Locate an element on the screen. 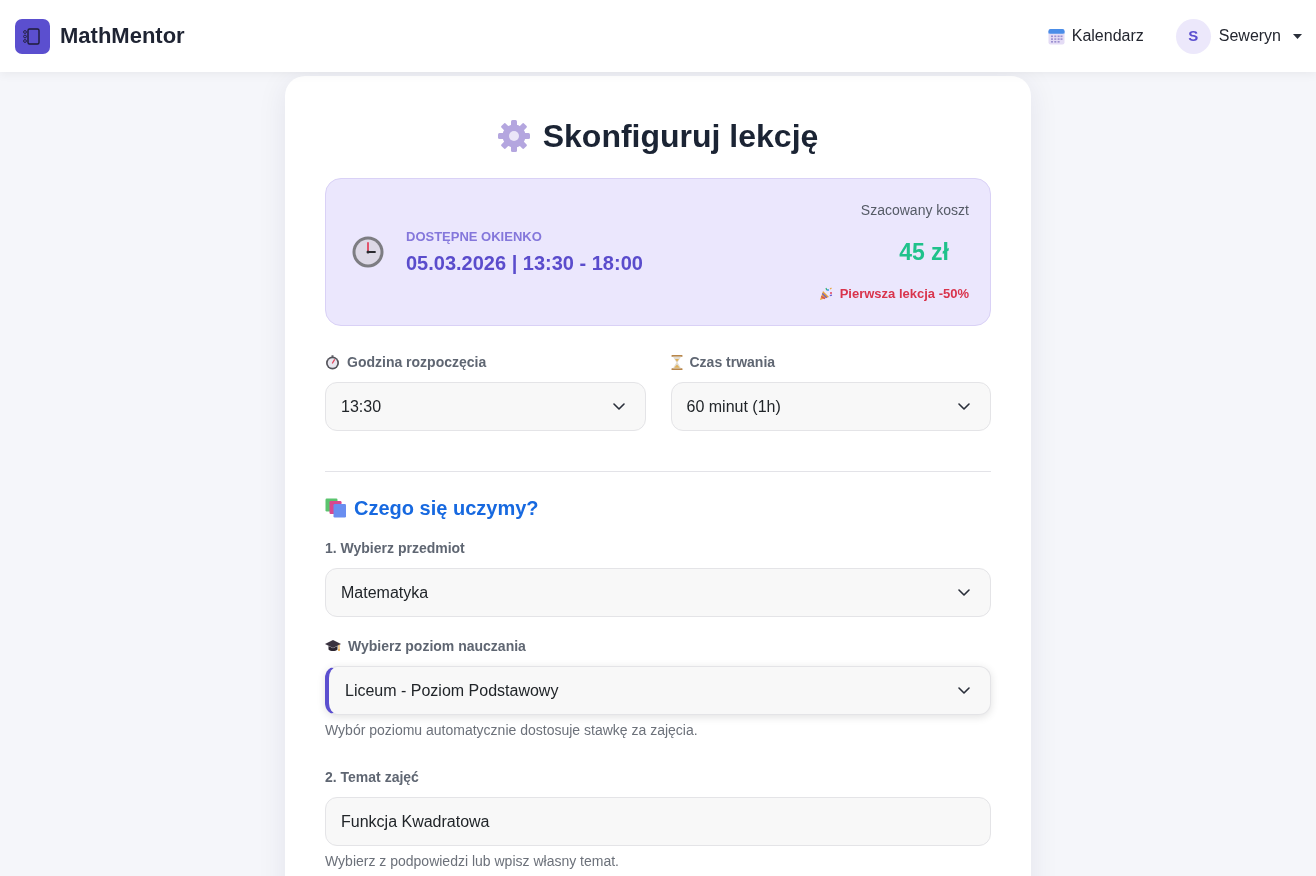 The image size is (1316, 876). cost-value: 45 zł is located at coordinates (924, 252).